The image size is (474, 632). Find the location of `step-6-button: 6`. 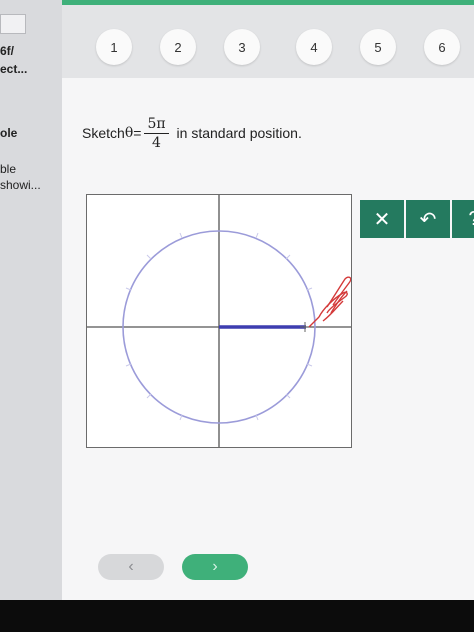

step-6-button: 6 is located at coordinates (442, 47).